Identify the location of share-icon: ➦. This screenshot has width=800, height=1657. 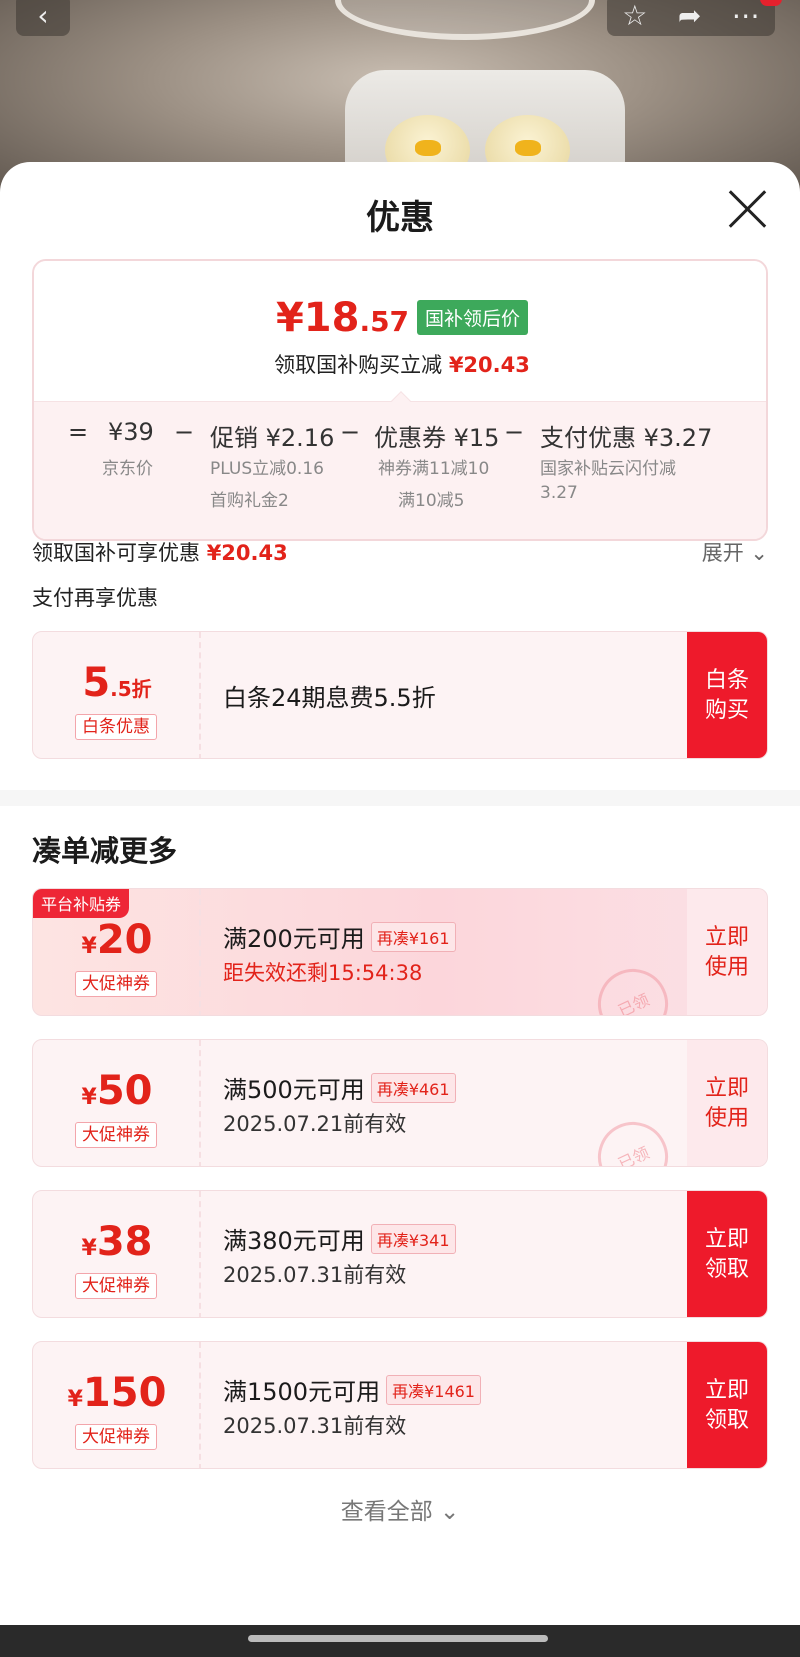
(689, 16).